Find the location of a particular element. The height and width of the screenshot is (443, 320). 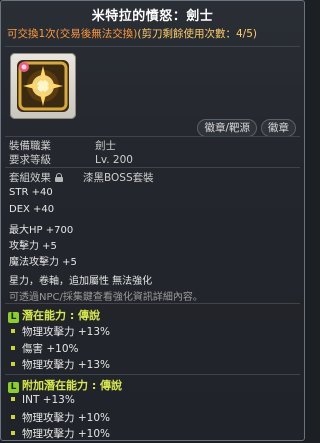

job-label: 裝備職業 is located at coordinates (30, 146).